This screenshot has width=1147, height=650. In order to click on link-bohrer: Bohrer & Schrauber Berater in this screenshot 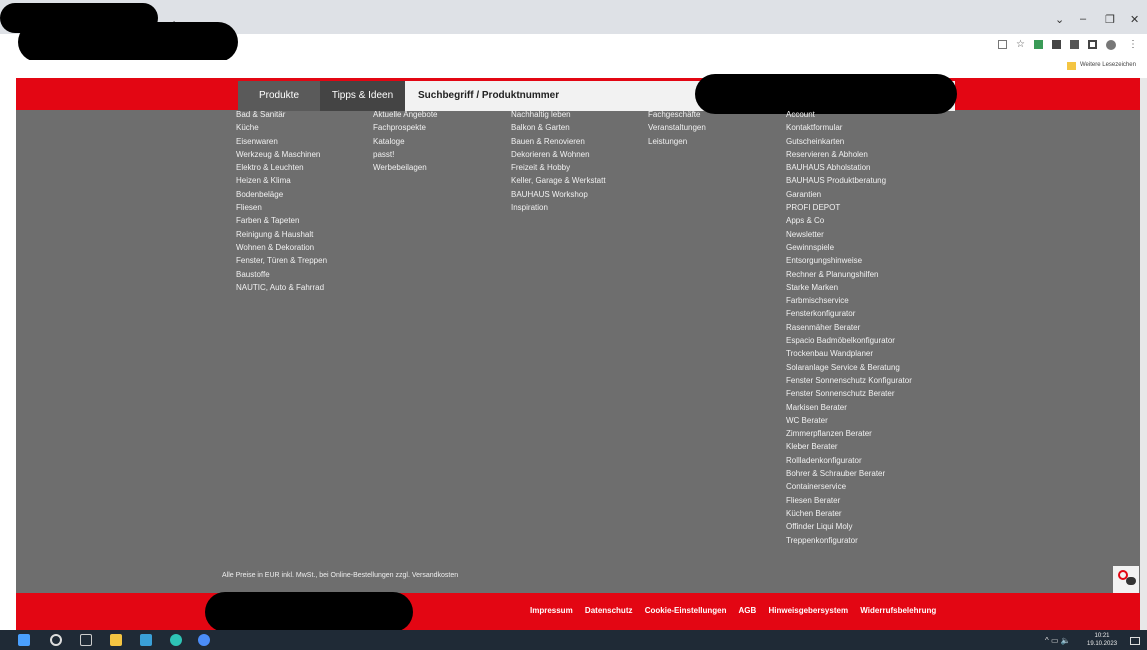, I will do `click(849, 473)`.